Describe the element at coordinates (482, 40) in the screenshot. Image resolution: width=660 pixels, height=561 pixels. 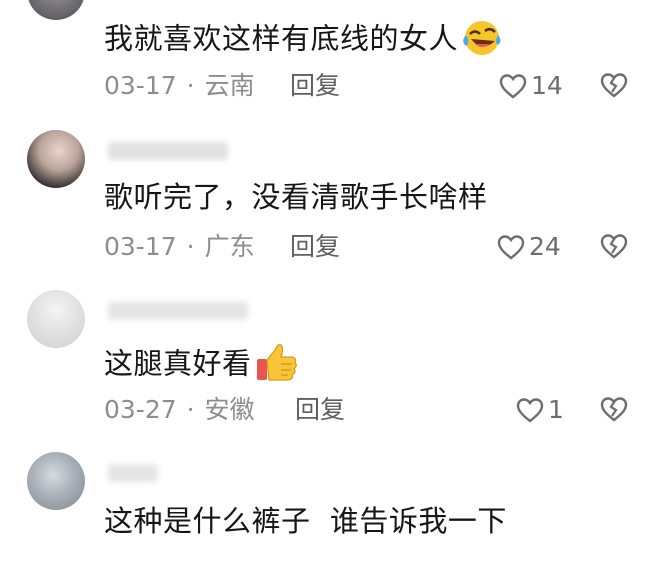
I see `laughing-tears-emoji-icon` at that location.